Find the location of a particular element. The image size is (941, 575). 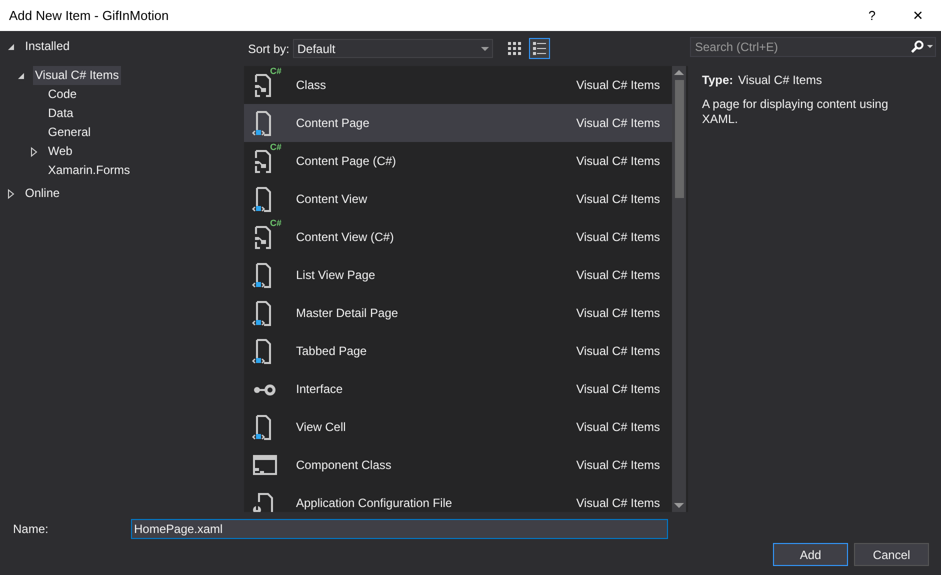

name-label: Name: is located at coordinates (31, 529).